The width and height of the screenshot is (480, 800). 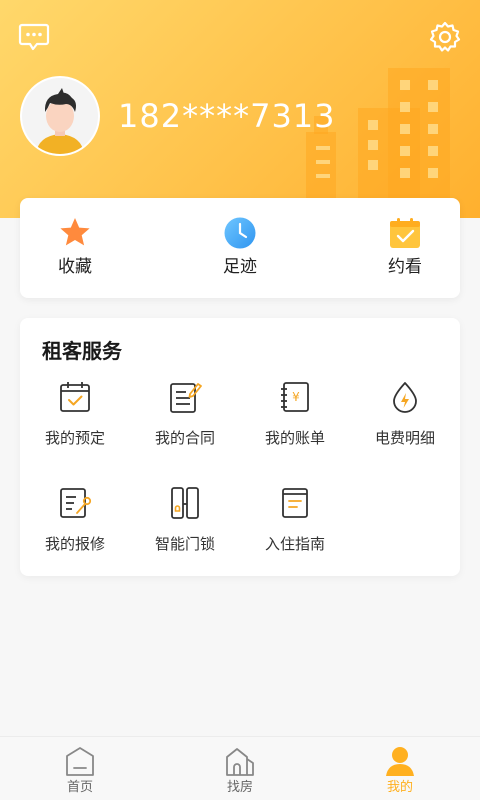 I want to click on favorites-button: 收藏, so click(x=75, y=248).